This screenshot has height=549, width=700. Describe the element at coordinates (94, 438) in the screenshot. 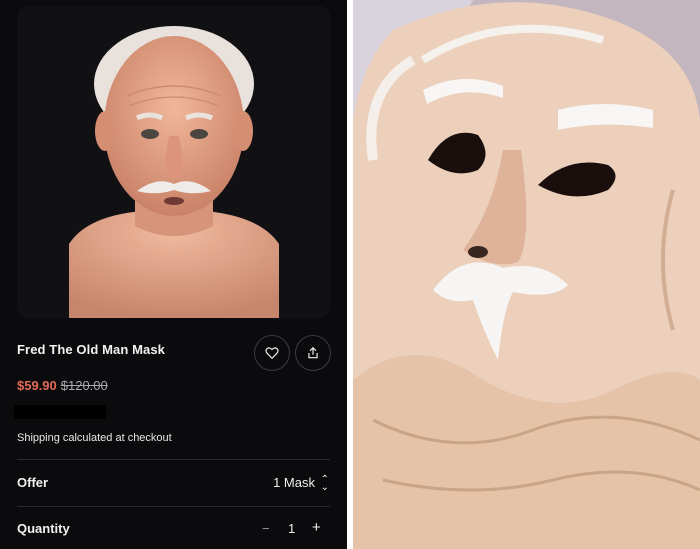

I see `shipping-note: Shipping calculated at checkout` at that location.